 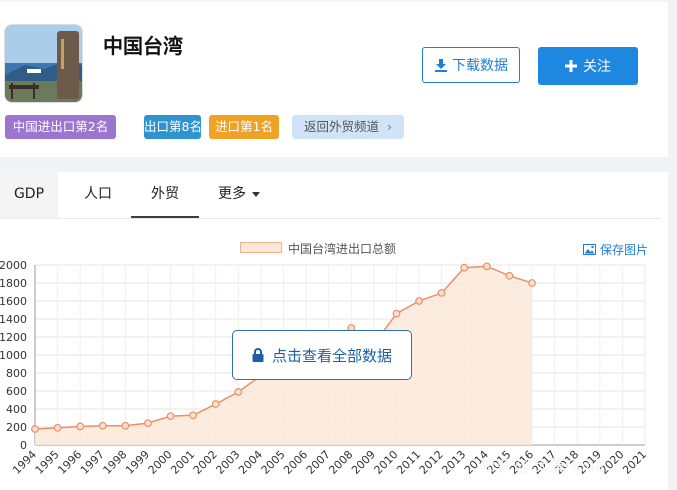 I want to click on lock-icon, so click(x=258, y=355).